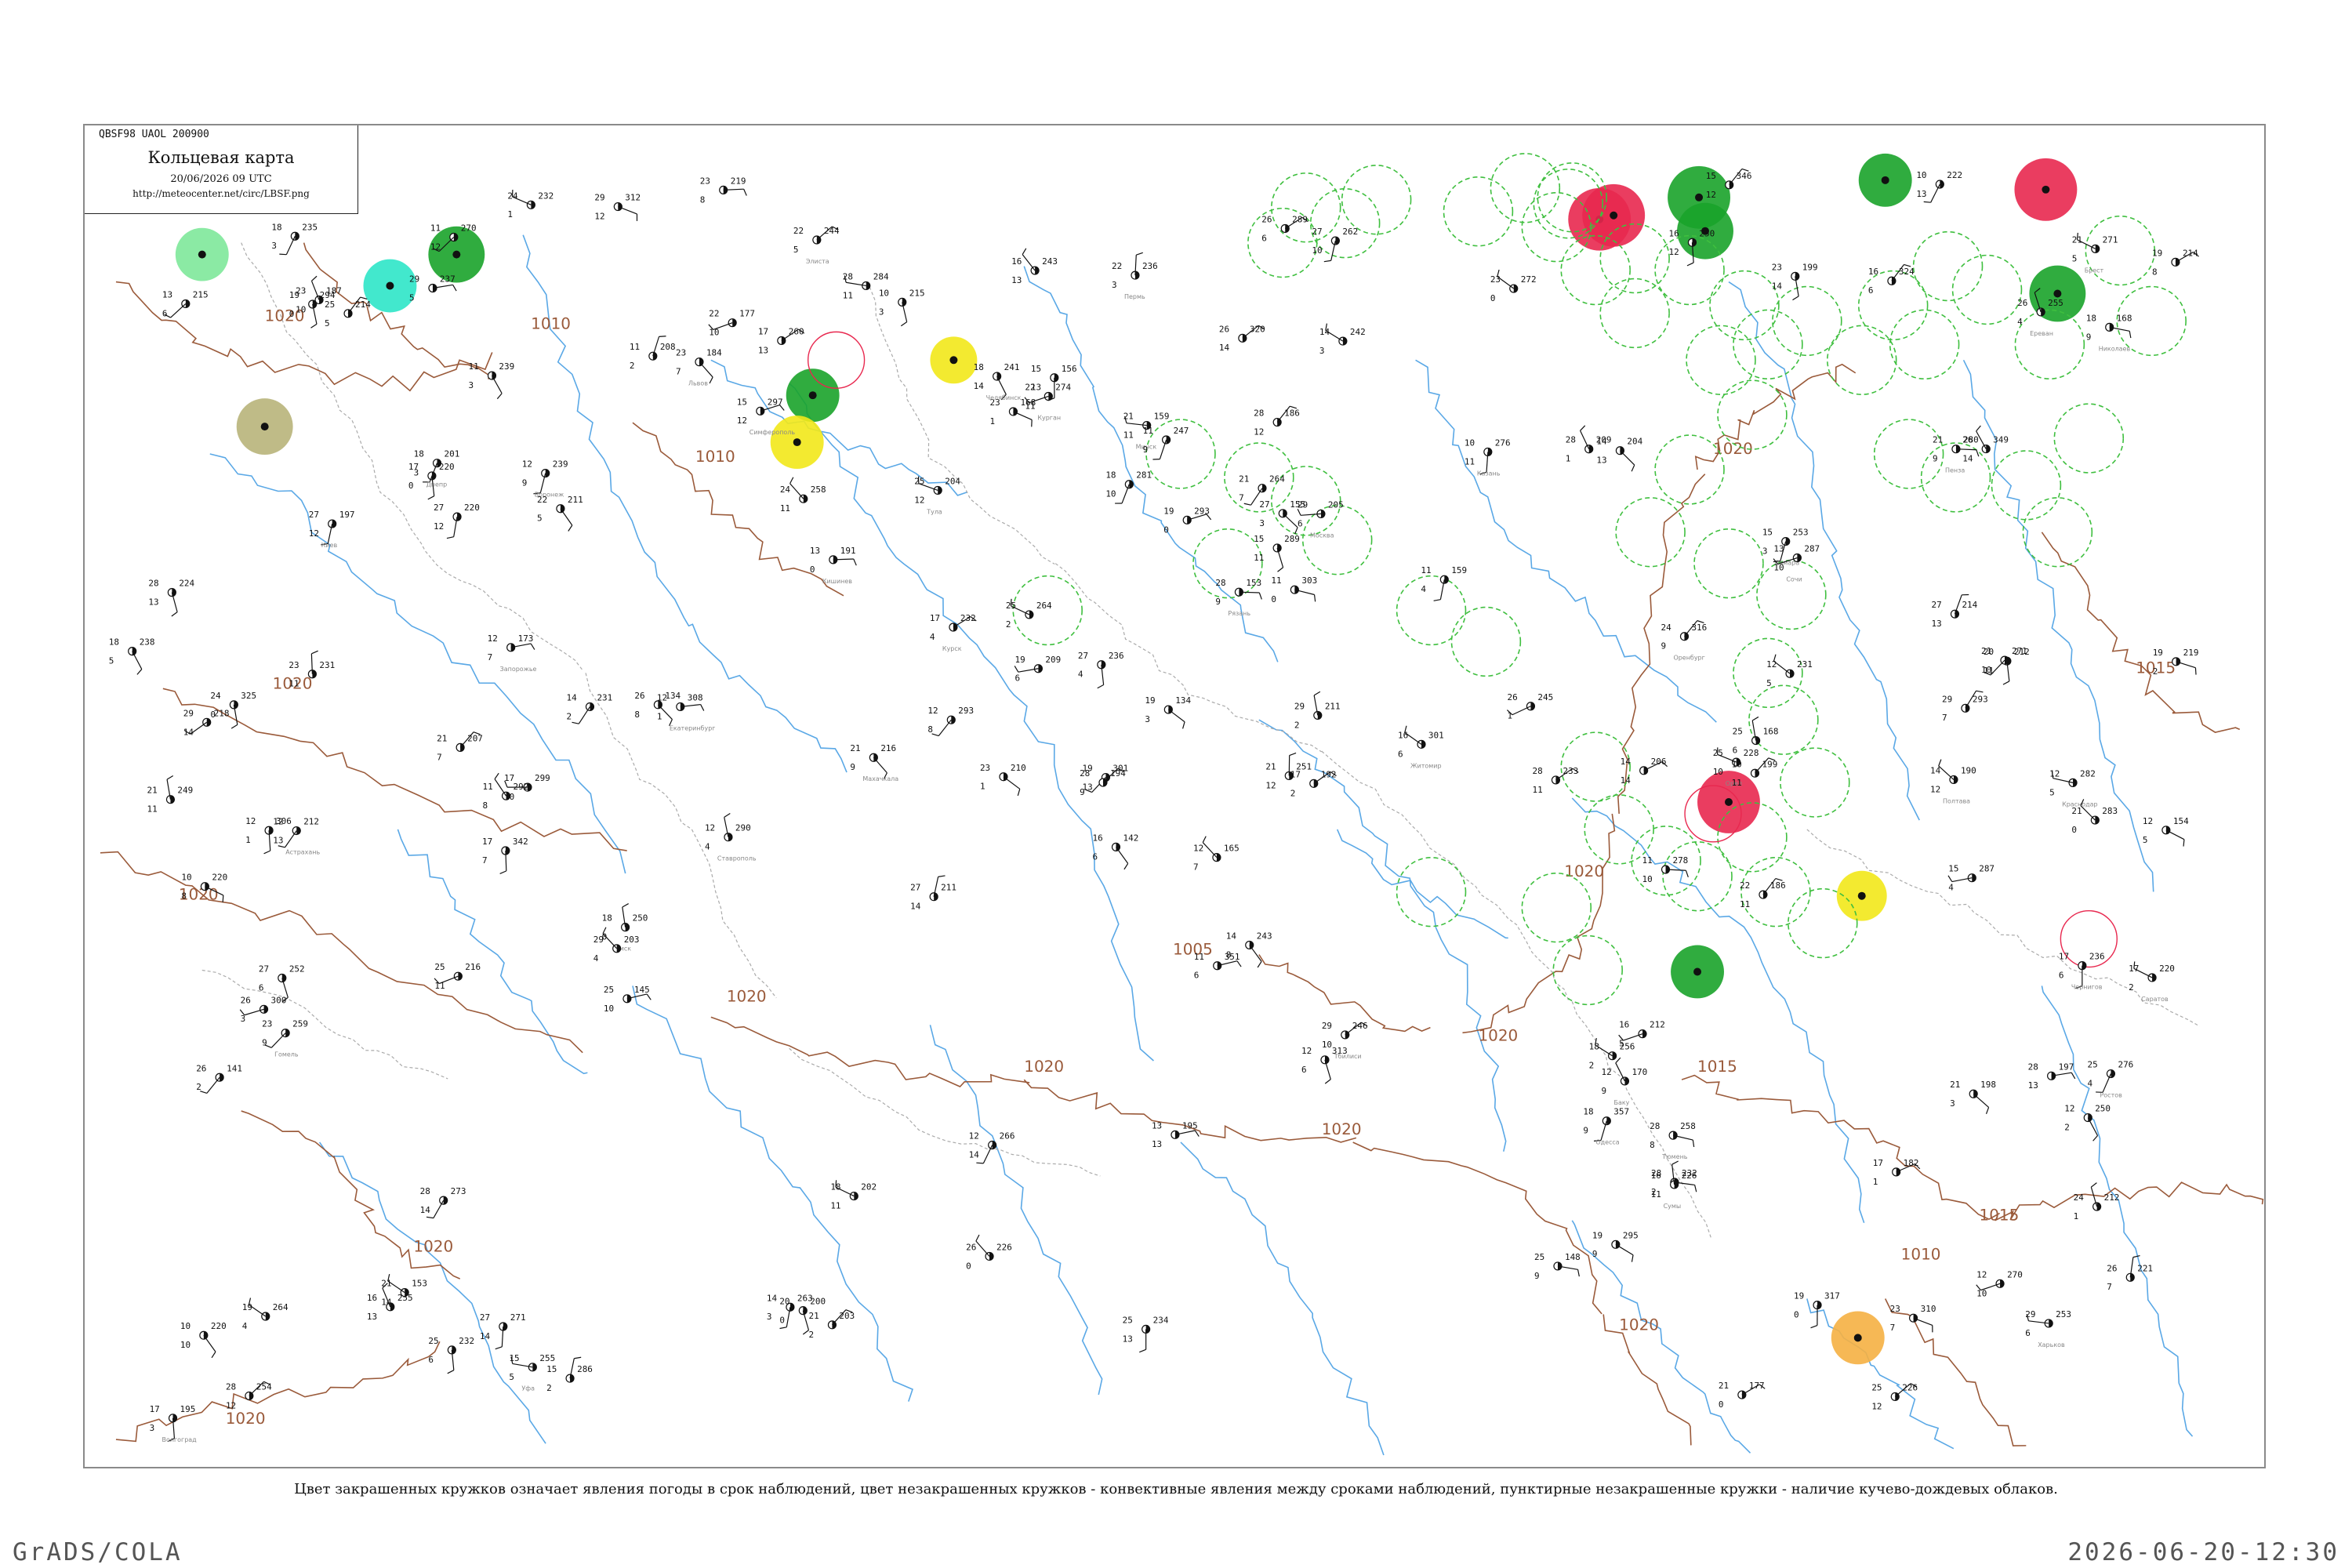 The width and height of the screenshot is (2352, 1568). I want to click on station: 246 29 10Тбилиси, so click(1345, 1040).